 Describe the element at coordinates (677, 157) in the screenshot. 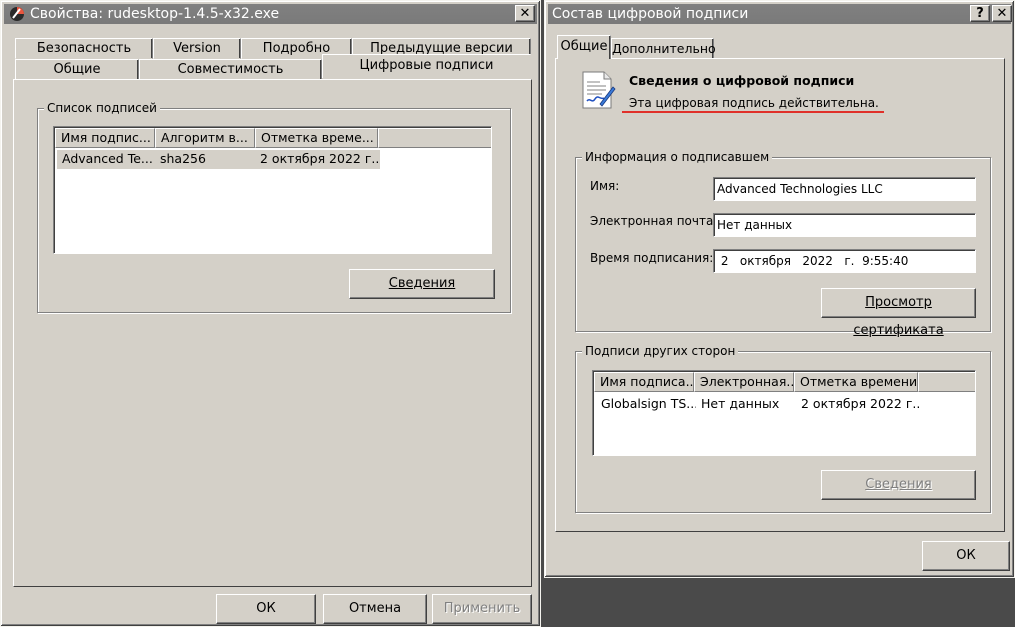

I see `group-label: Информация о подписавшем` at that location.